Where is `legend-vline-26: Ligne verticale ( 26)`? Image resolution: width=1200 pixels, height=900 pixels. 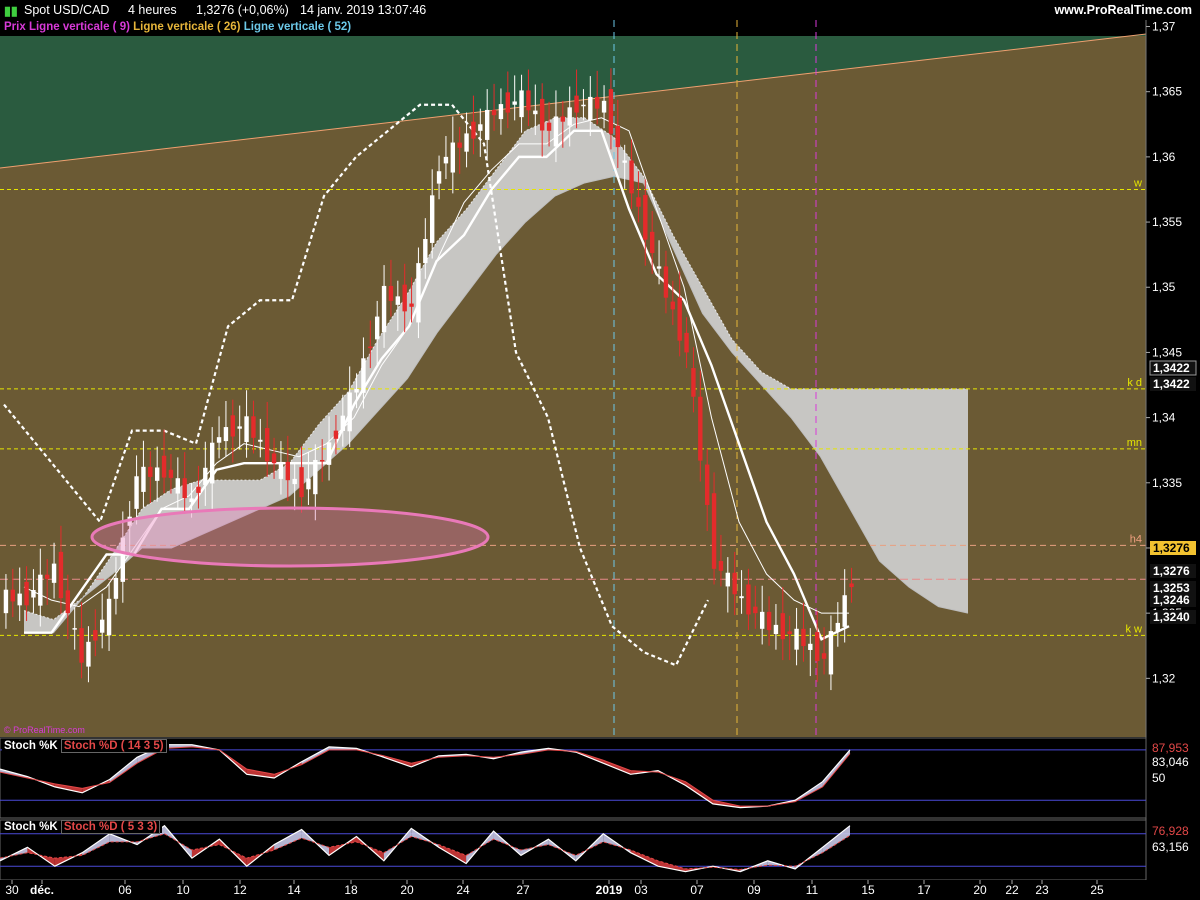 legend-vline-26: Ligne verticale ( 26) is located at coordinates (187, 27).